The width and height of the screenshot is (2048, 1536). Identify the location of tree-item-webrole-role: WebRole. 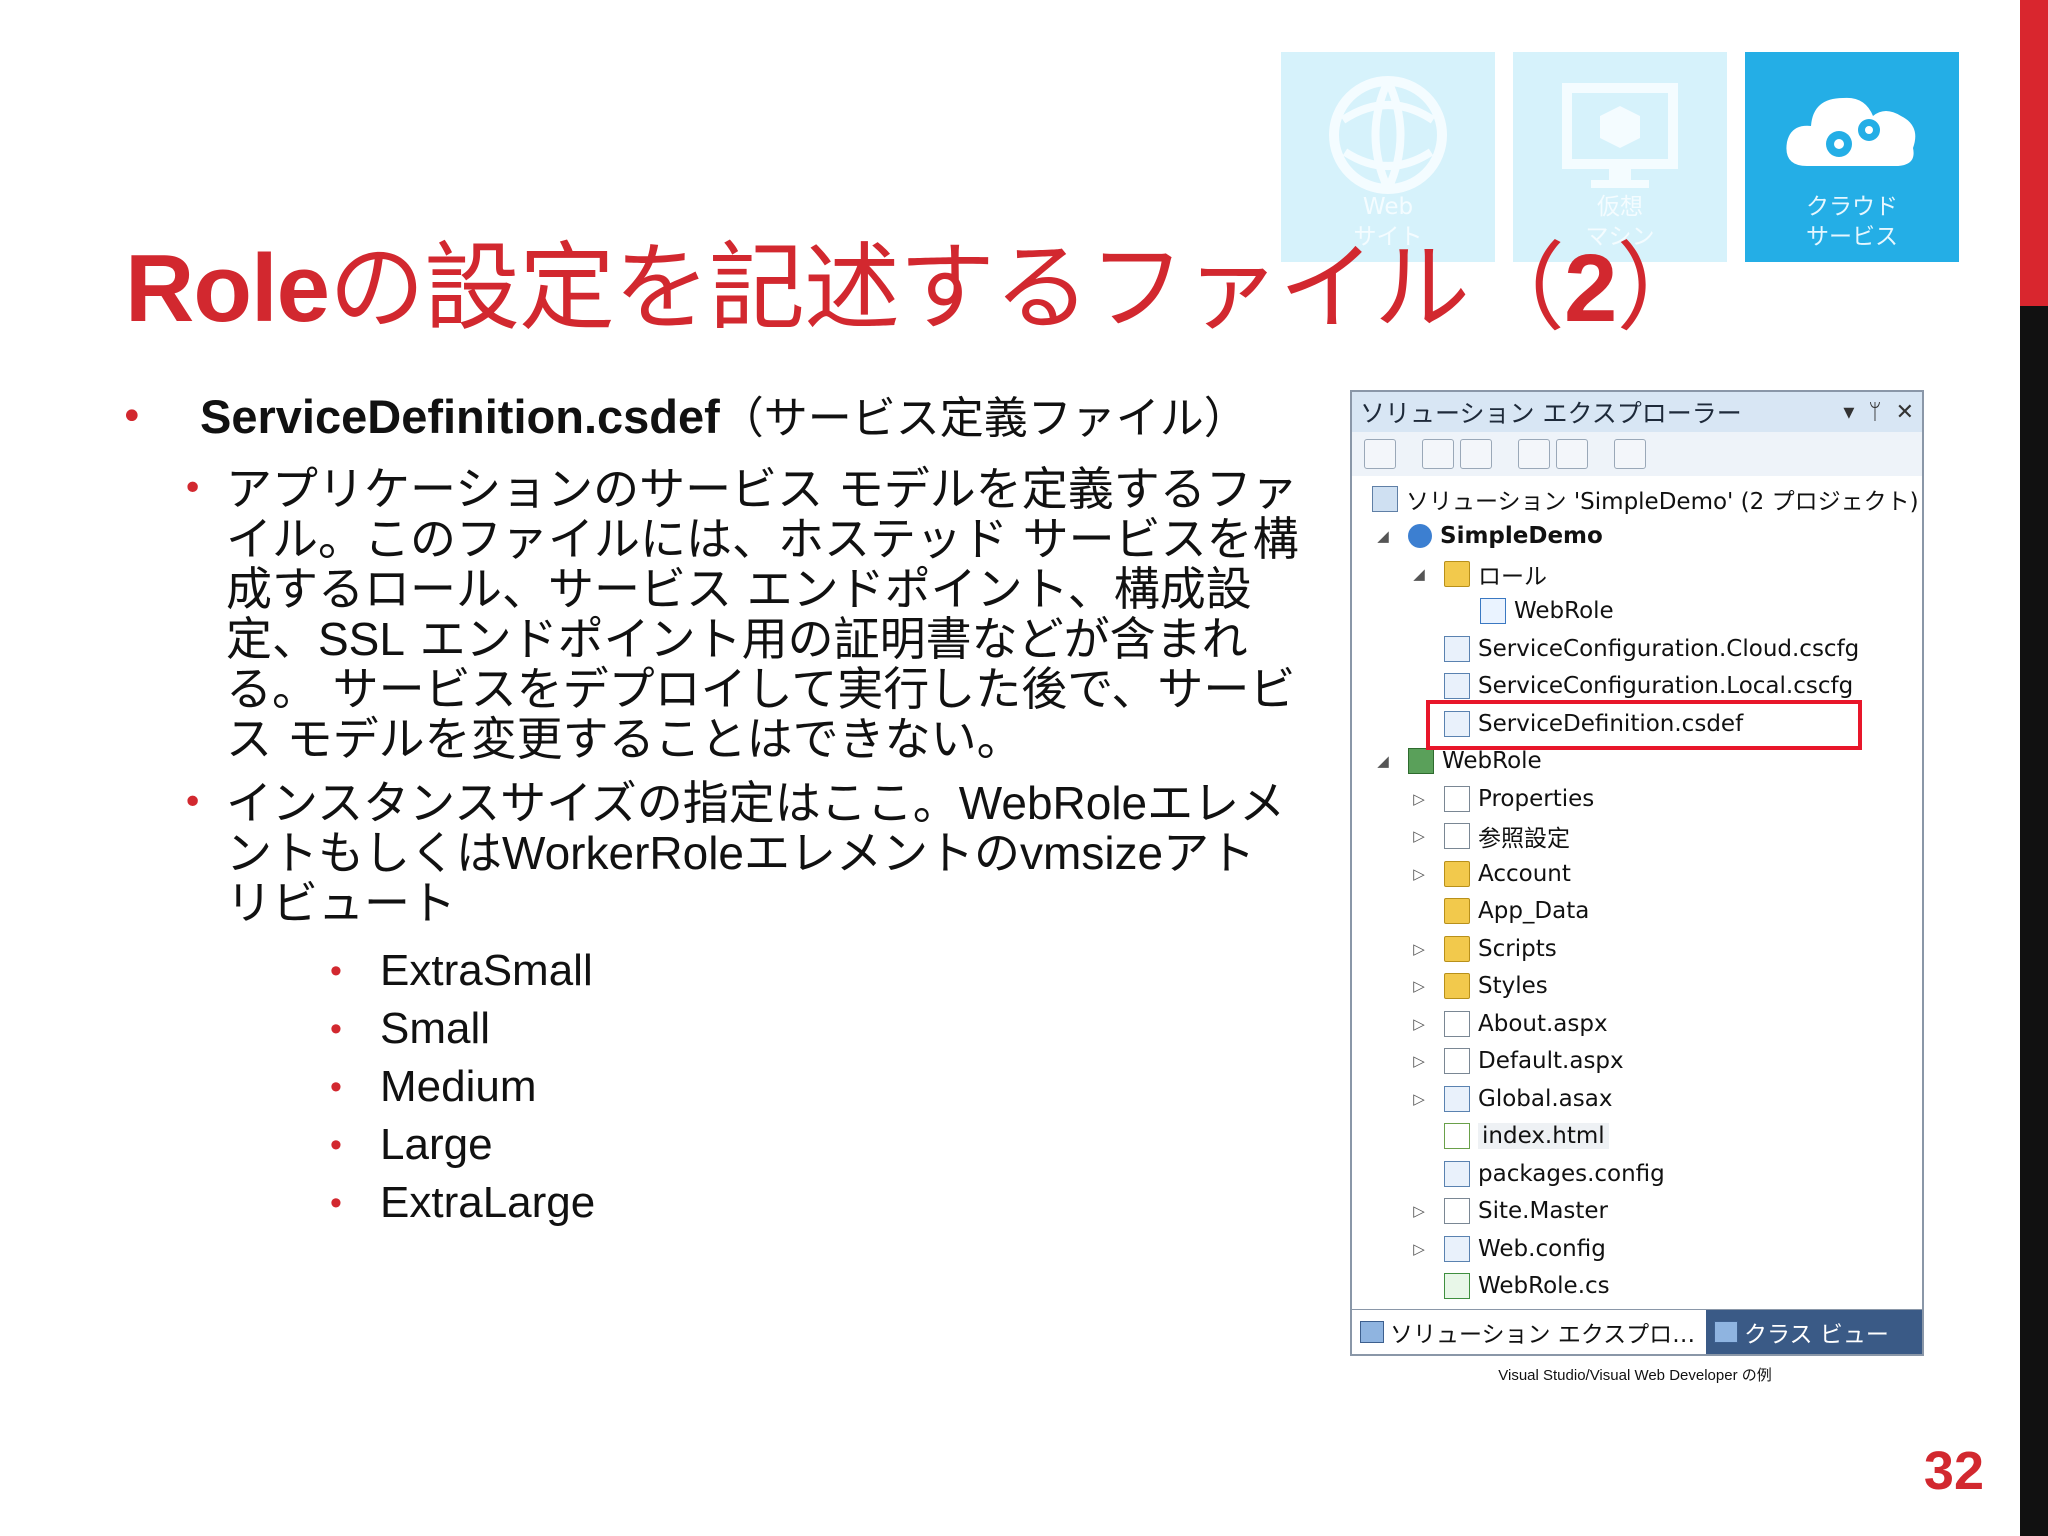
(1637, 612).